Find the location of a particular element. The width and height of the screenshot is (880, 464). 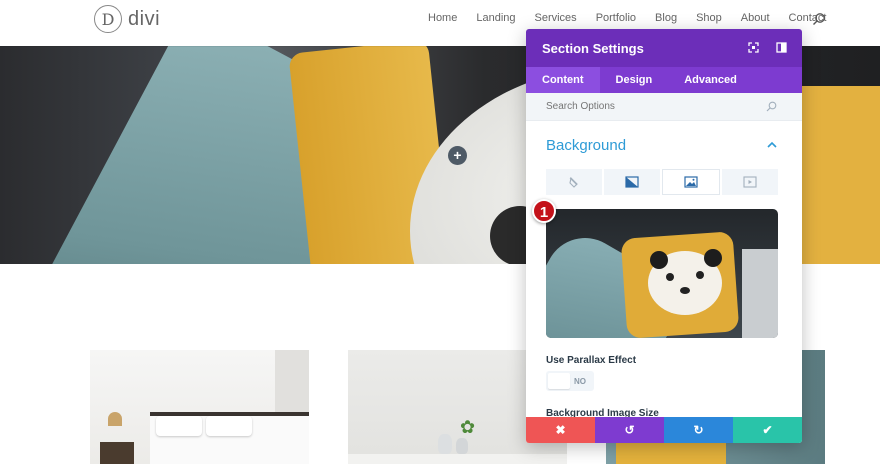

bg-tab-color is located at coordinates (574, 182).